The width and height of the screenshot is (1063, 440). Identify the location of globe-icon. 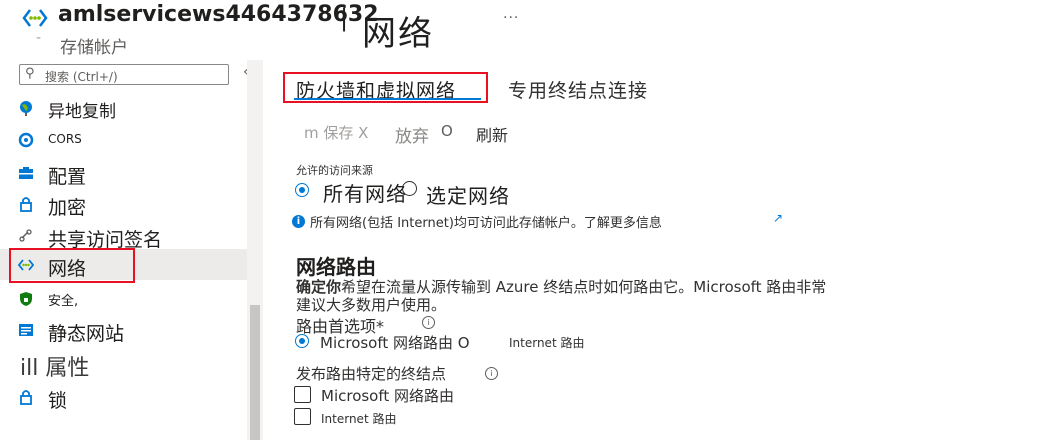
(26, 108).